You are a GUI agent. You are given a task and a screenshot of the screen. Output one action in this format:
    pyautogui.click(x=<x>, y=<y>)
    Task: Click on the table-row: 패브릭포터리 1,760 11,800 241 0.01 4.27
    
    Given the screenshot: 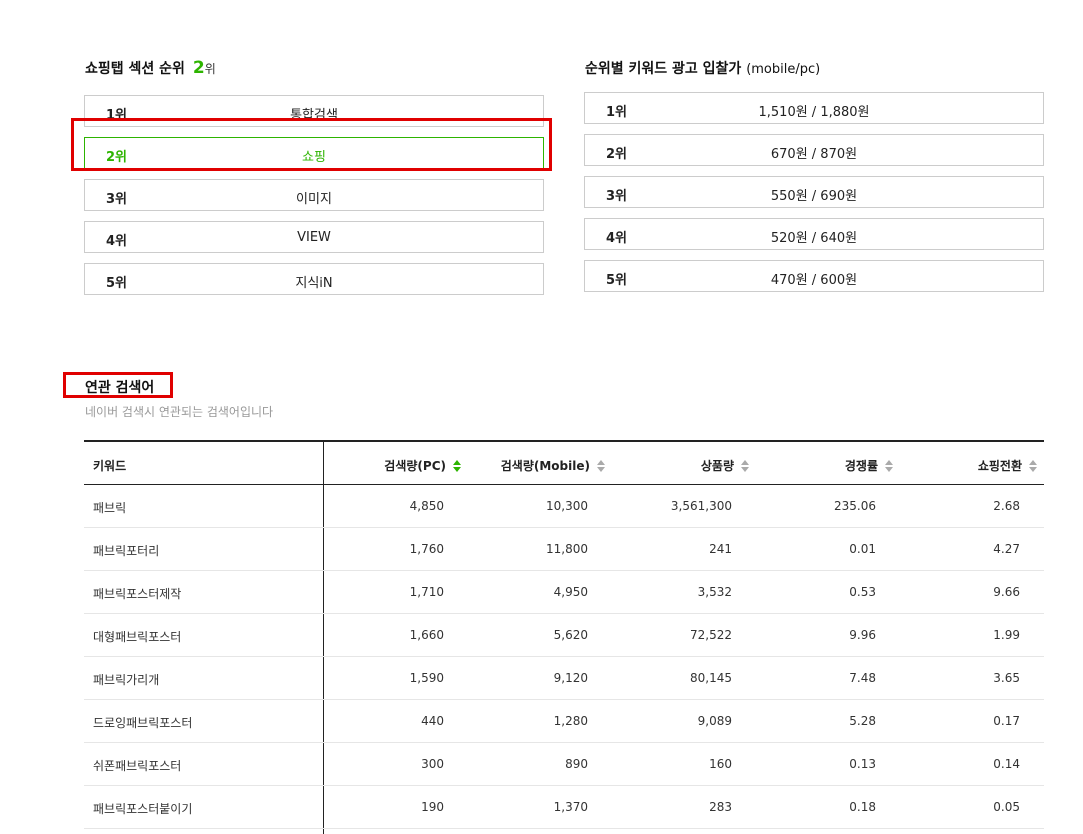 What is the action you would take?
    pyautogui.click(x=564, y=549)
    